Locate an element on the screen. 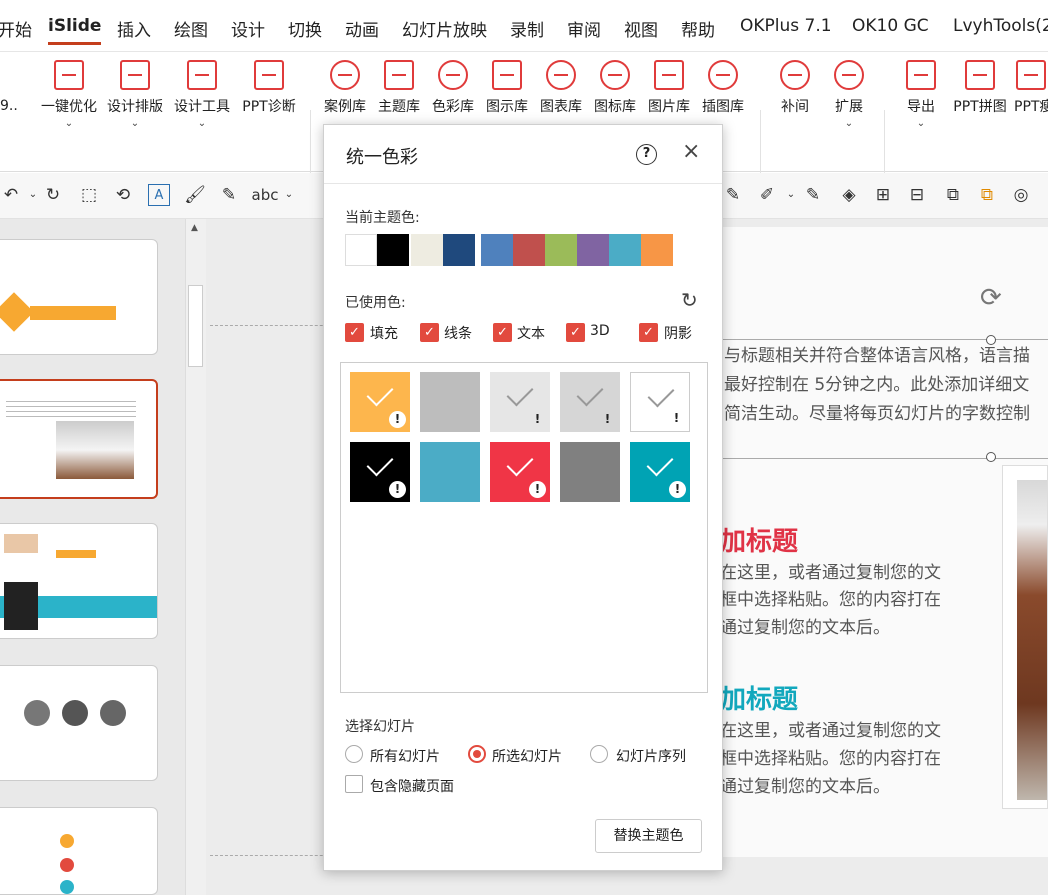  diagram-library-button: 图示库 is located at coordinates (507, 88).